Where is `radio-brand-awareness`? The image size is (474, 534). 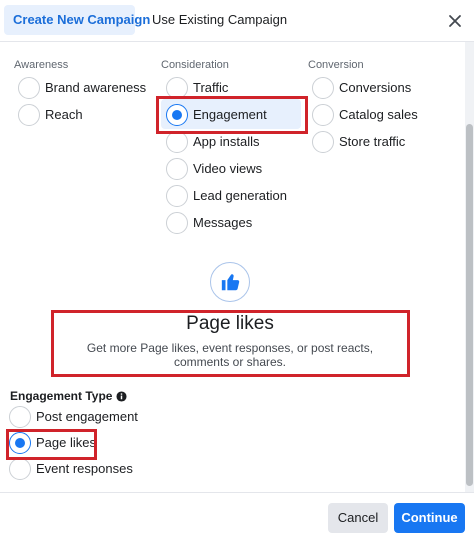
radio-brand-awareness is located at coordinates (29, 88).